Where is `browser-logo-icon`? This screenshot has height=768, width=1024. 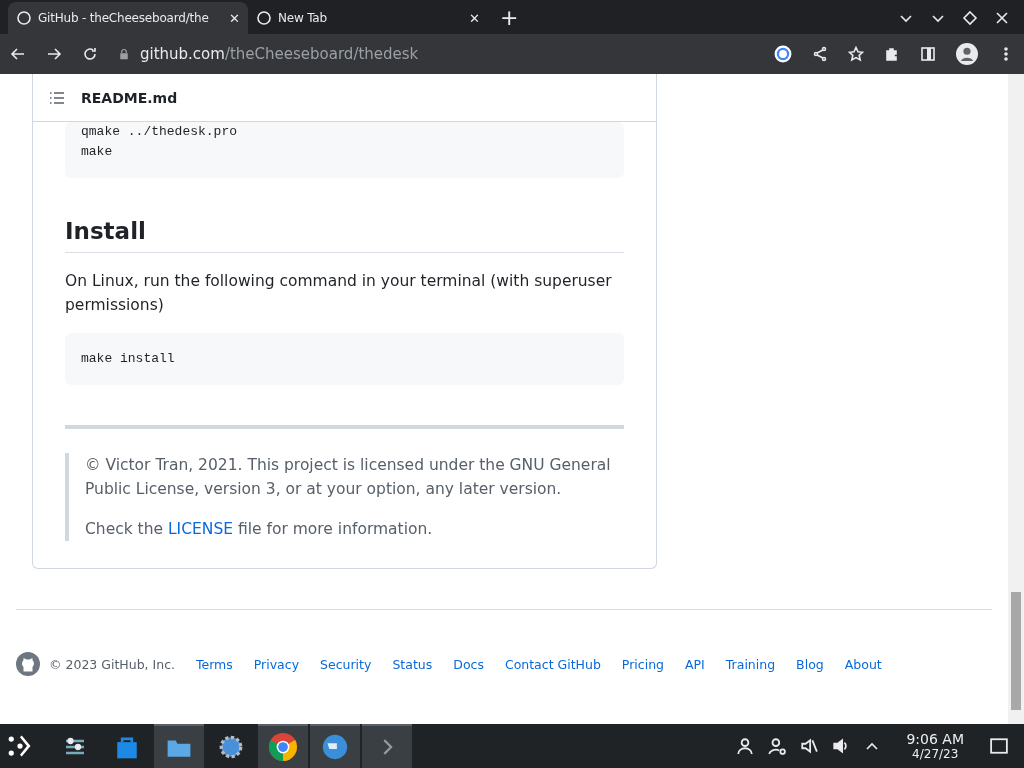
browser-logo-icon is located at coordinates (283, 747).